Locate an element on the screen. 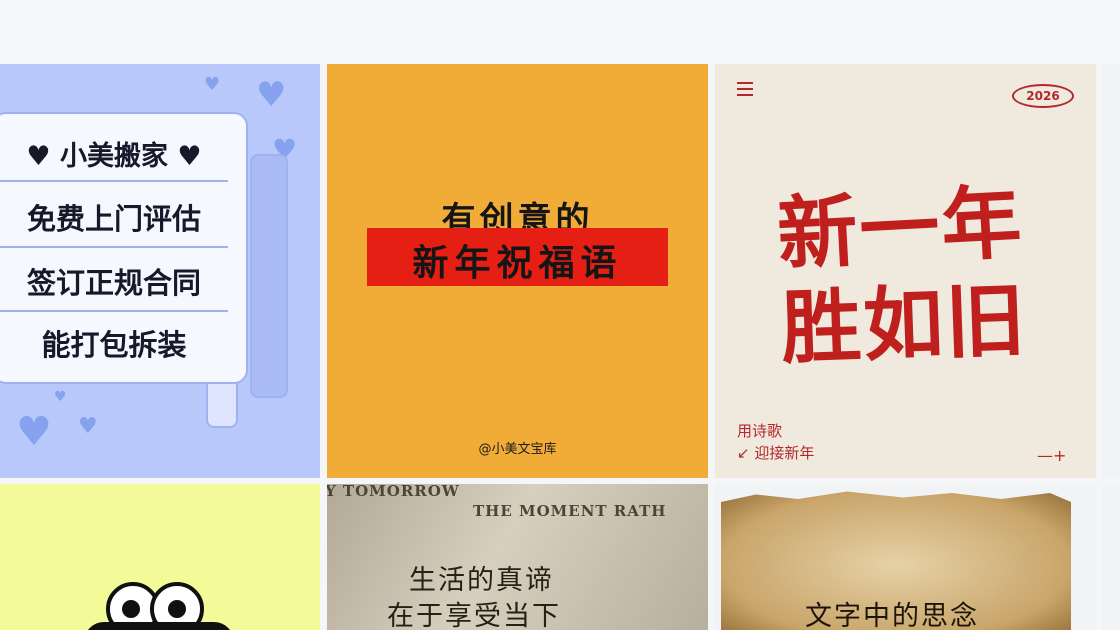  board-line: 签订正规合同 is located at coordinates (113, 283).